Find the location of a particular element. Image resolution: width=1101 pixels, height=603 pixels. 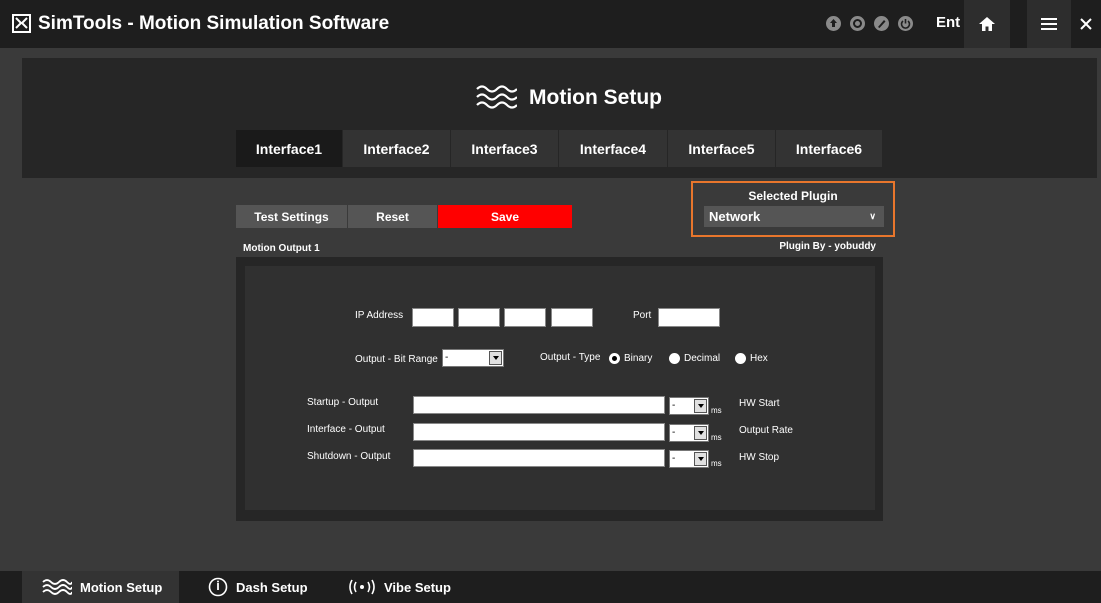

plugin-value: Network is located at coordinates (735, 216).